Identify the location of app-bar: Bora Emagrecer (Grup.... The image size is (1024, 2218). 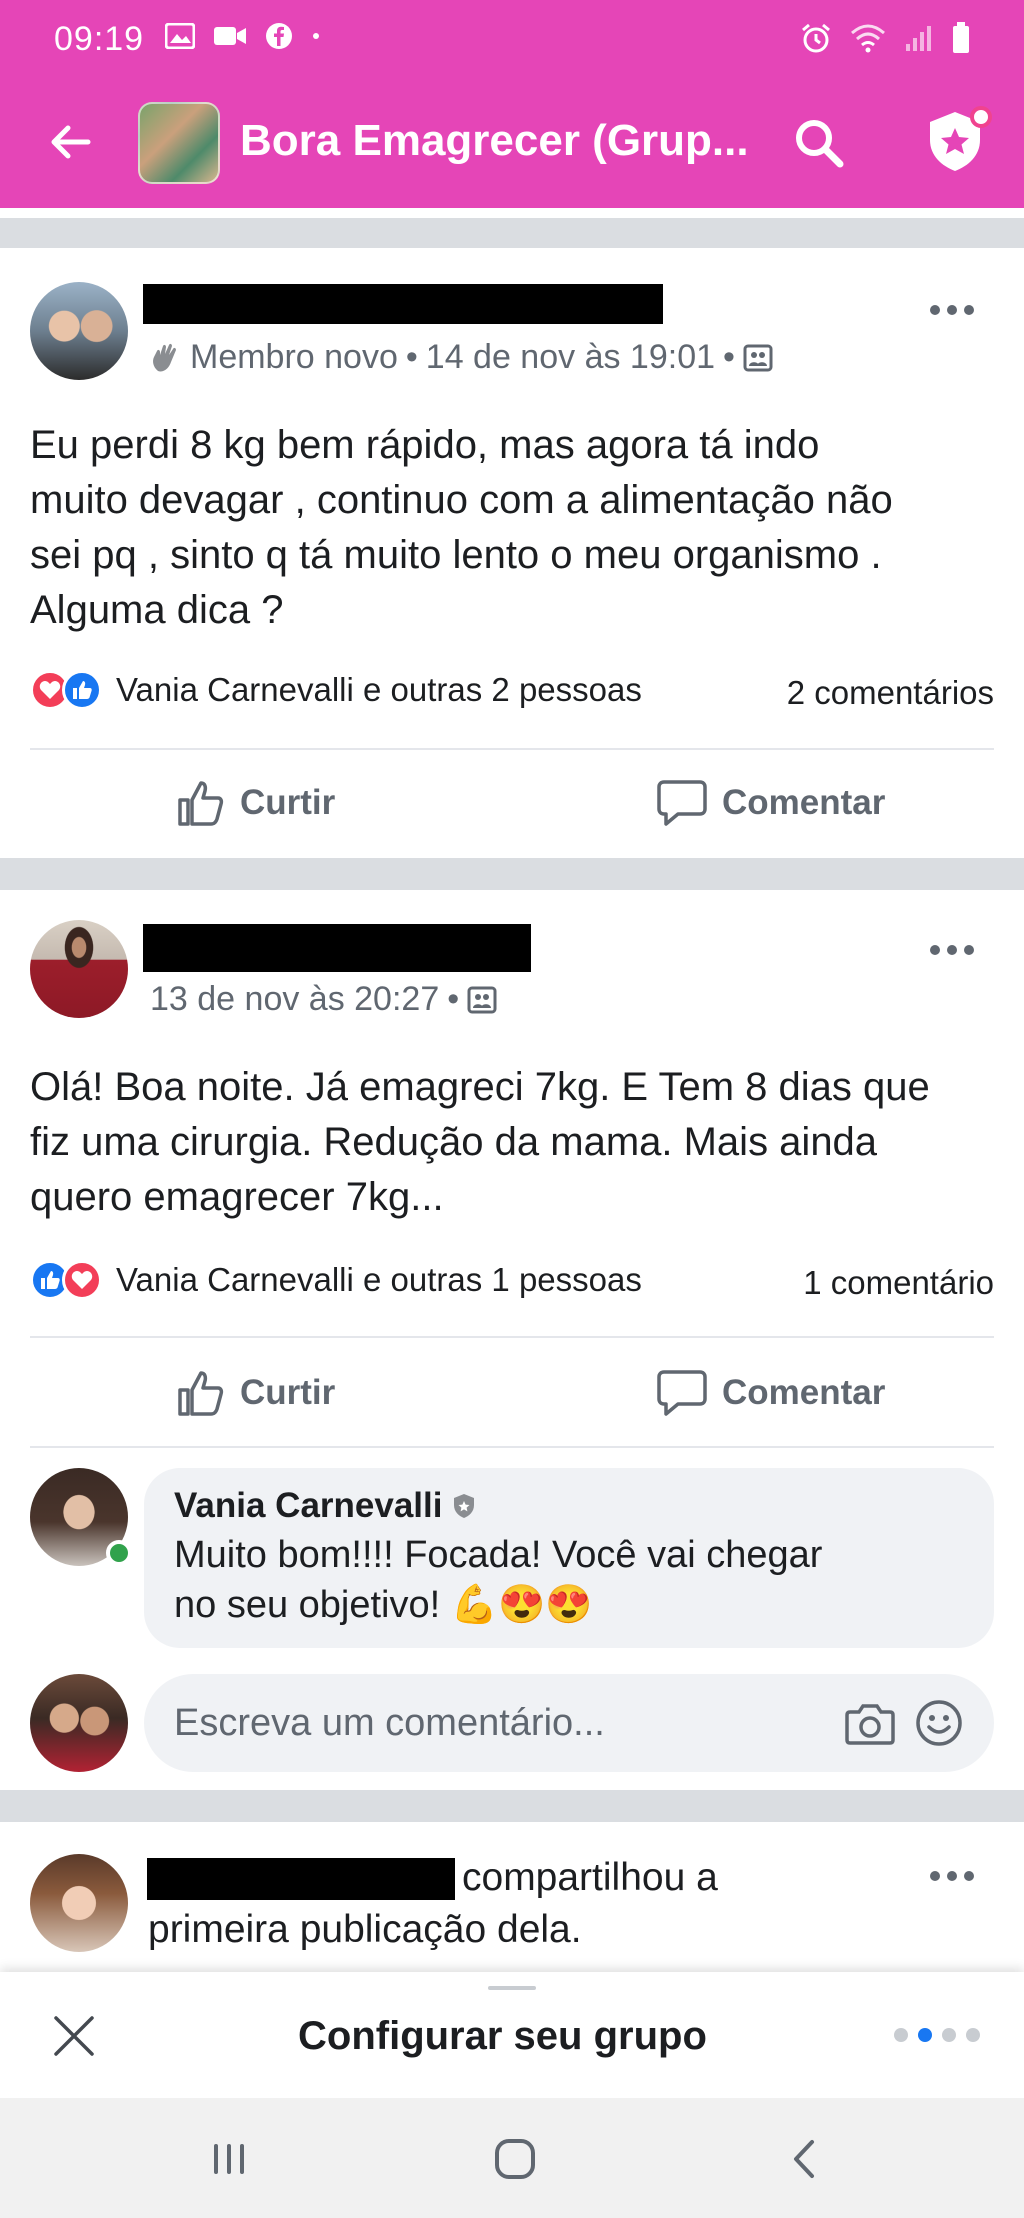
(512, 143).